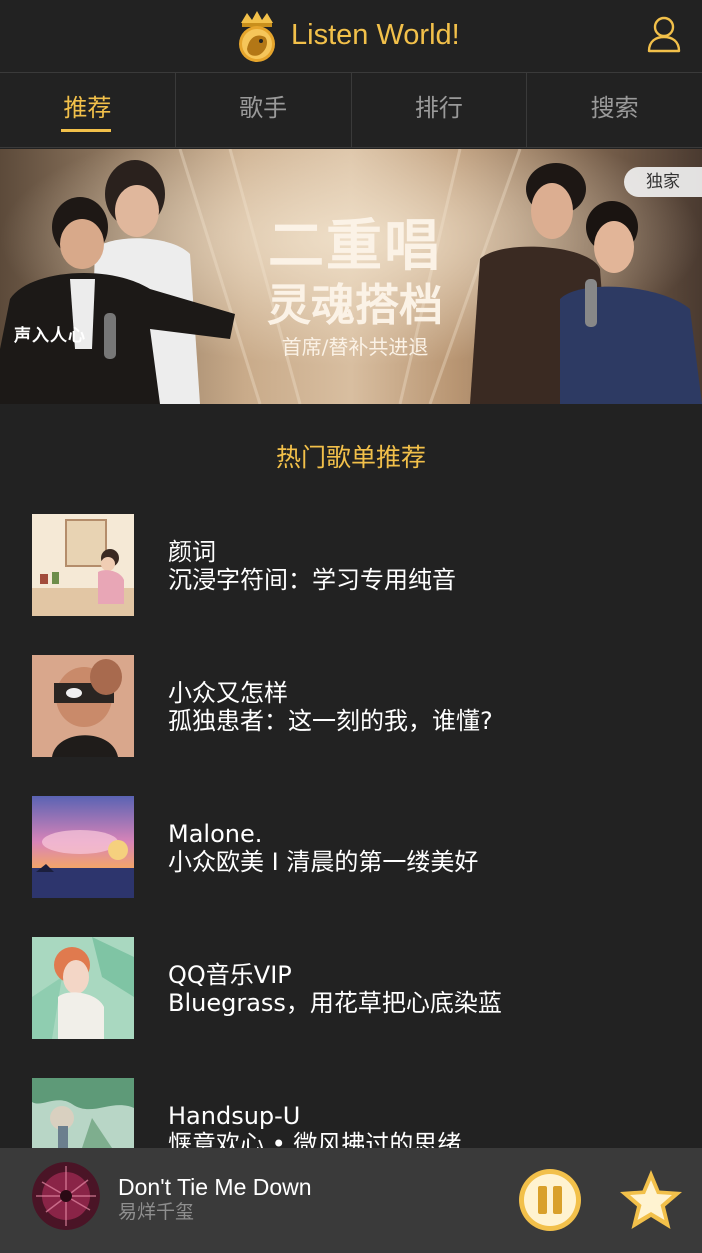 The width and height of the screenshot is (702, 1253). What do you see at coordinates (352, 565) in the screenshot?
I see `playlist-item: 颜词 沉浸字符间：学习专用纯音` at bounding box center [352, 565].